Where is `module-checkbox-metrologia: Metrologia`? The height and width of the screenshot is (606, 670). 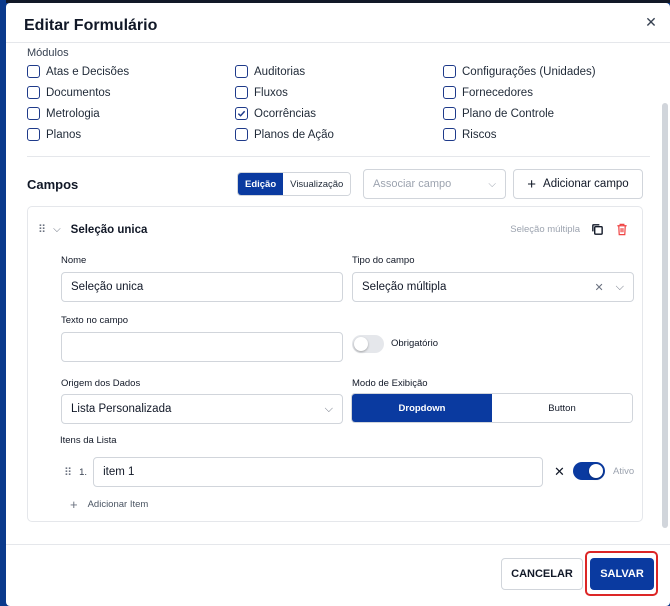 module-checkbox-metrologia: Metrologia is located at coordinates (63, 113).